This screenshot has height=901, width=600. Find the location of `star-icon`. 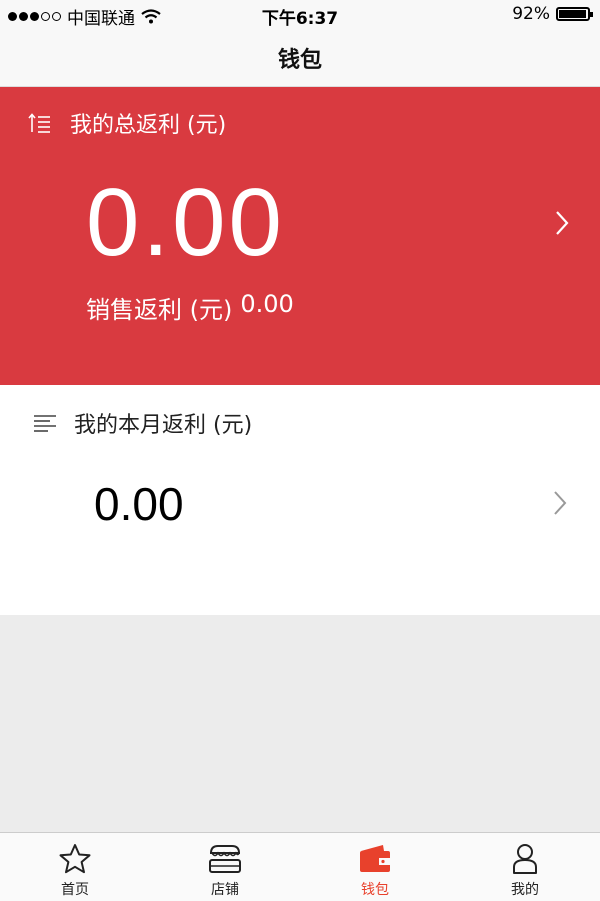

star-icon is located at coordinates (75, 859).